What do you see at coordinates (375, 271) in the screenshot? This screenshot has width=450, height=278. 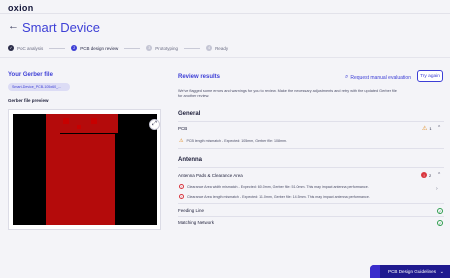 I see `guide-accent-bar` at bounding box center [375, 271].